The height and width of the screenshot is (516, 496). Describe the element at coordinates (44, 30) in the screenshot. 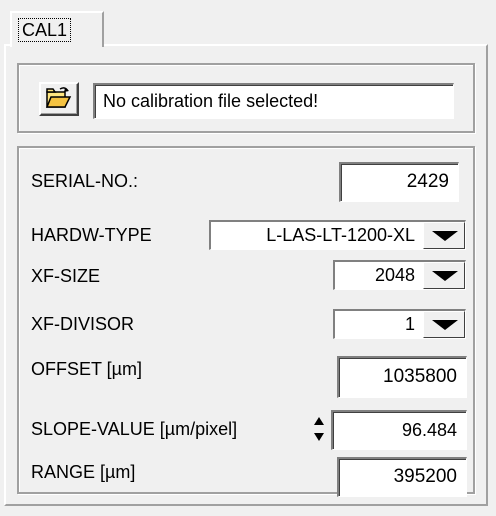

I see `tab-cal1-label: CAL1` at that location.